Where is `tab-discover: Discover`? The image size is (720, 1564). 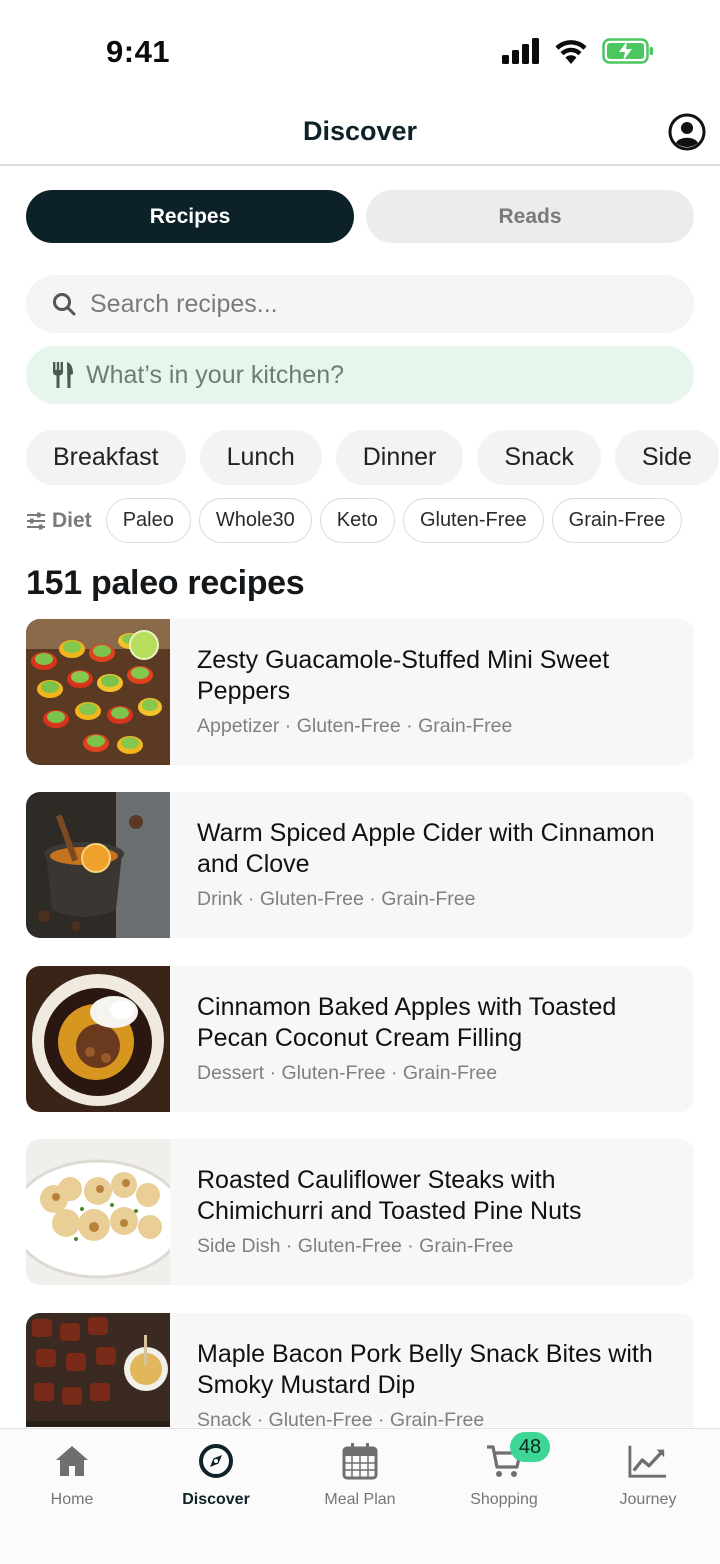 tab-discover: Discover is located at coordinates (216, 1475).